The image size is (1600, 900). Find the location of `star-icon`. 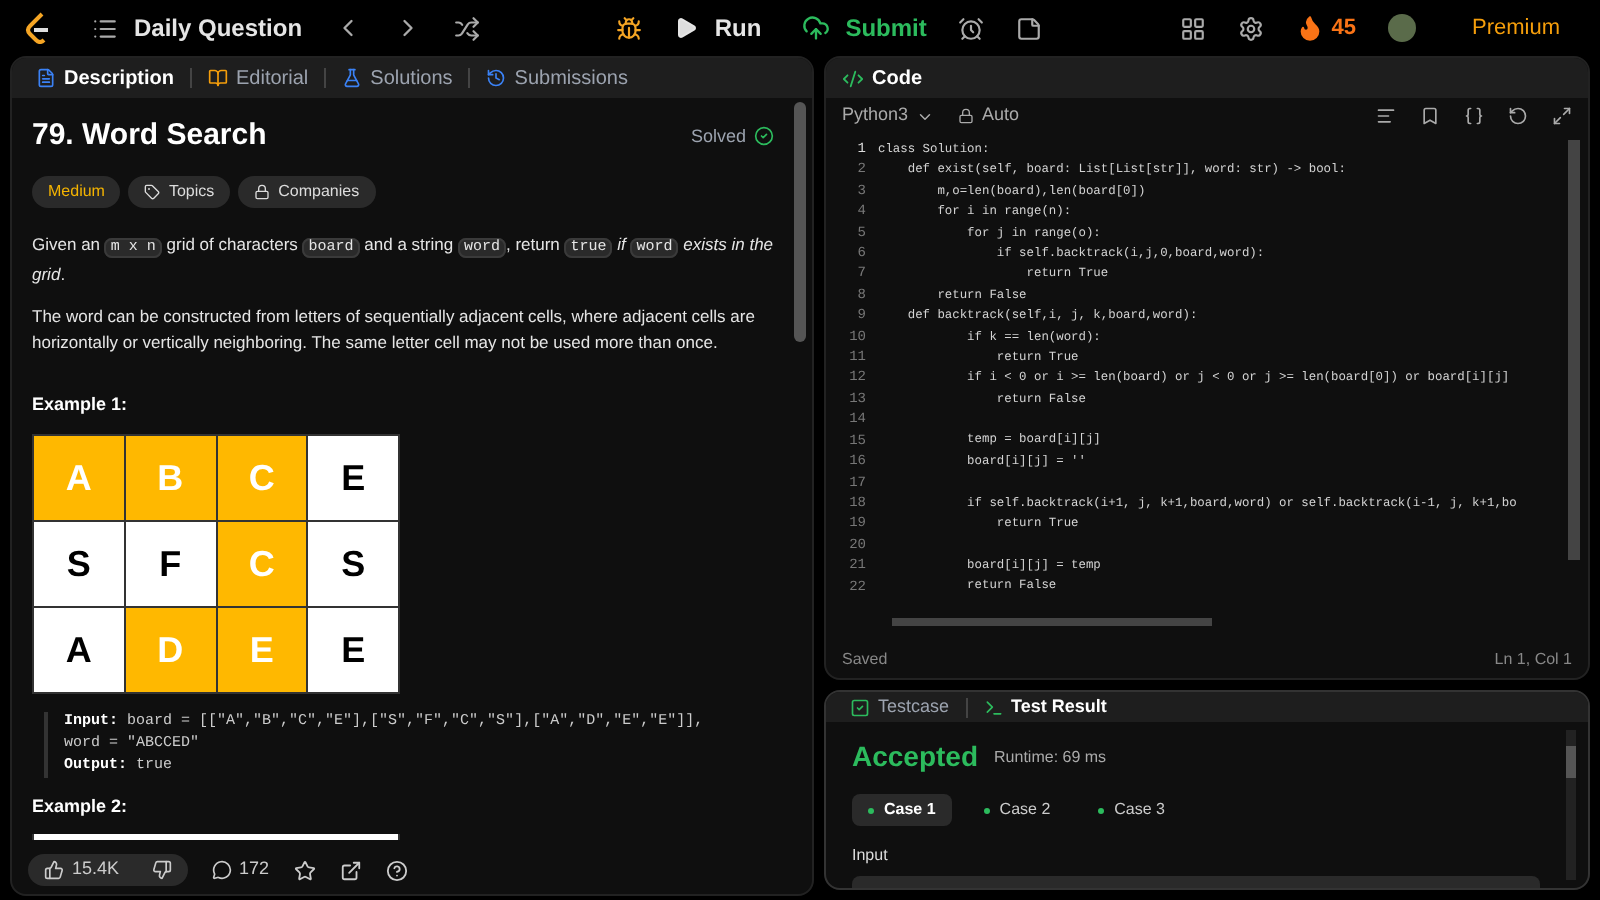

star-icon is located at coordinates (304, 870).